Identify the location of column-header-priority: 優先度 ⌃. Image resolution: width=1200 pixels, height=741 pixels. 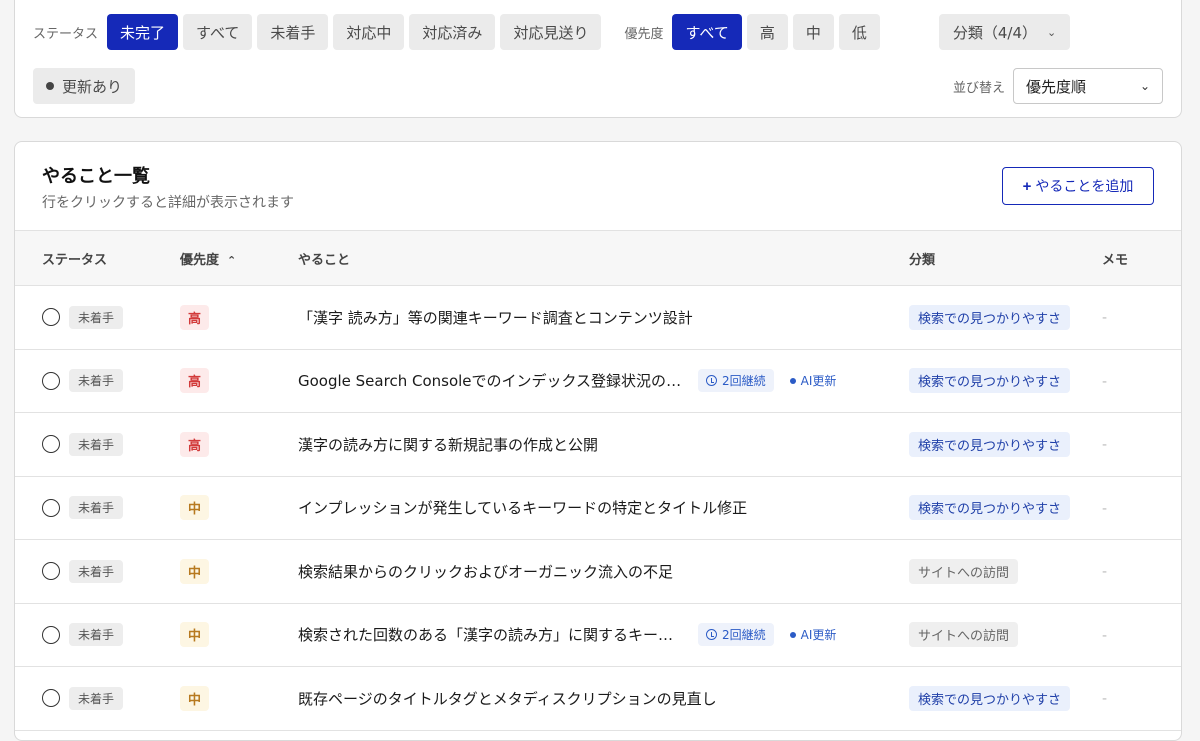
(212, 258).